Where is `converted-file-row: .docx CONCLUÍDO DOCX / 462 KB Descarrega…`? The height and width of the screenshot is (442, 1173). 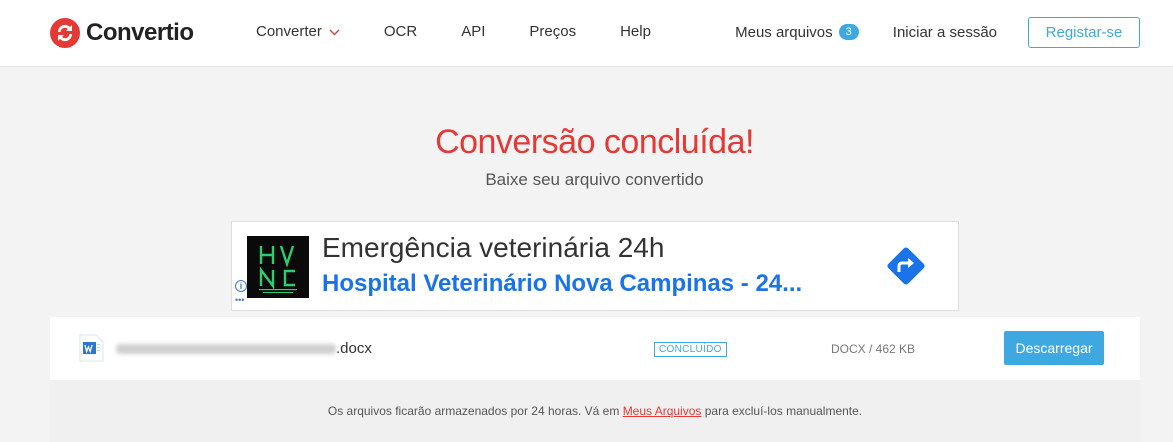
converted-file-row: .docx CONCLUÍDO DOCX / 462 KB Descarrega… is located at coordinates (595, 348).